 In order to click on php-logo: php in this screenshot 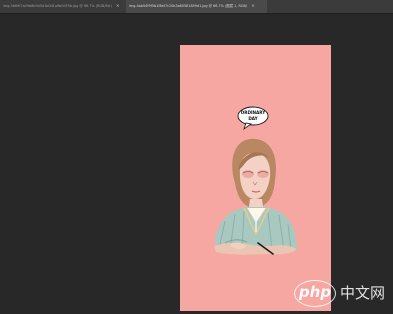, I will do `click(315, 293)`.